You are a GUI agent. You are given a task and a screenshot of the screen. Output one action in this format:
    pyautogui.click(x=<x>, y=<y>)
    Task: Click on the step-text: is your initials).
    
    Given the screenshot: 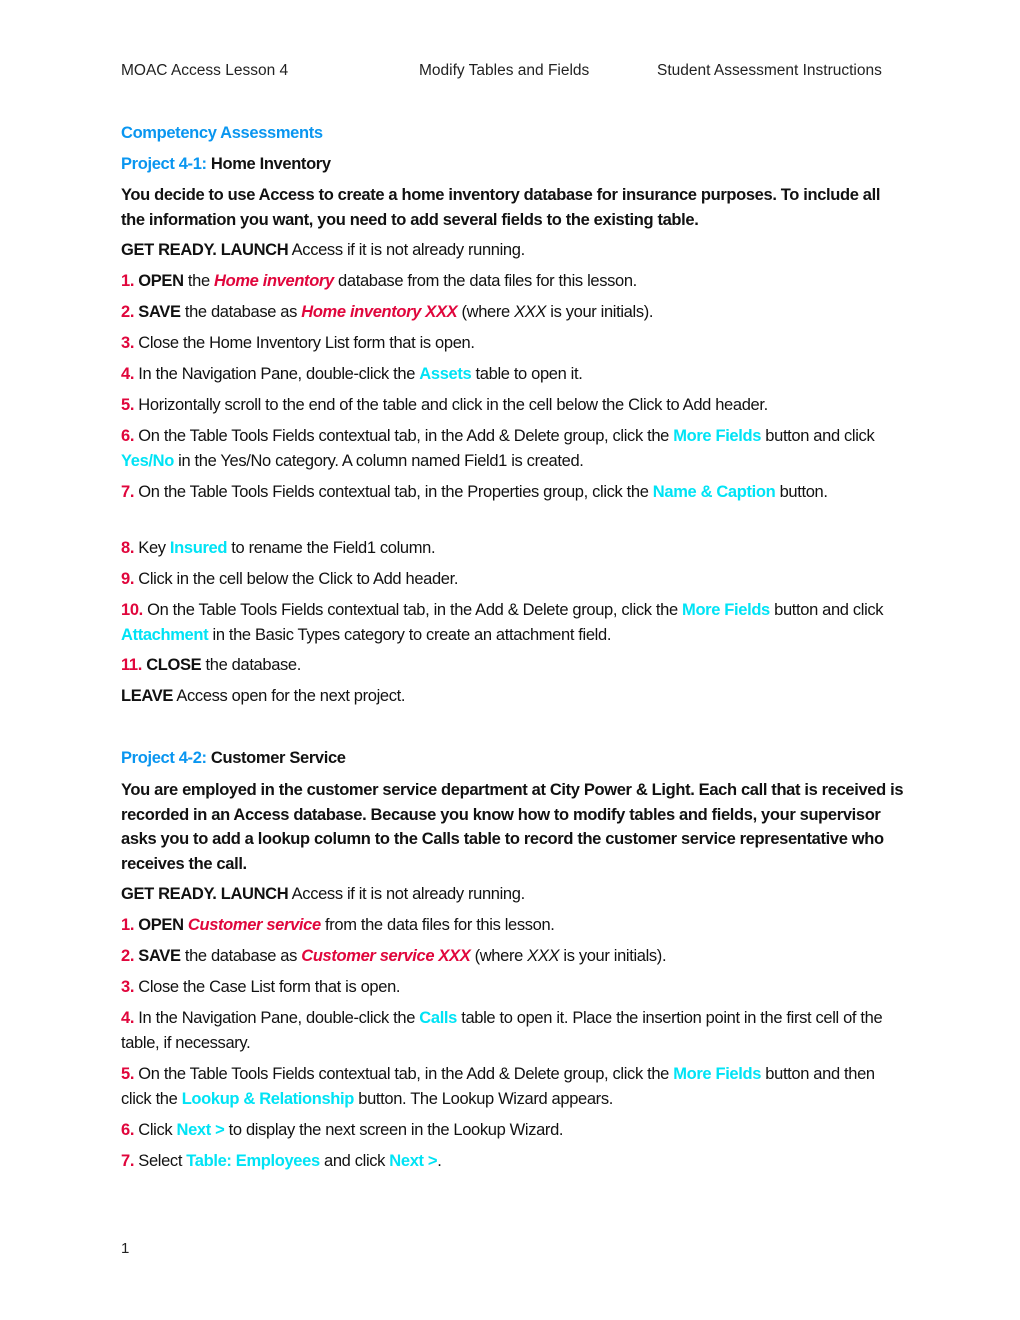 What is the action you would take?
    pyautogui.click(x=613, y=956)
    